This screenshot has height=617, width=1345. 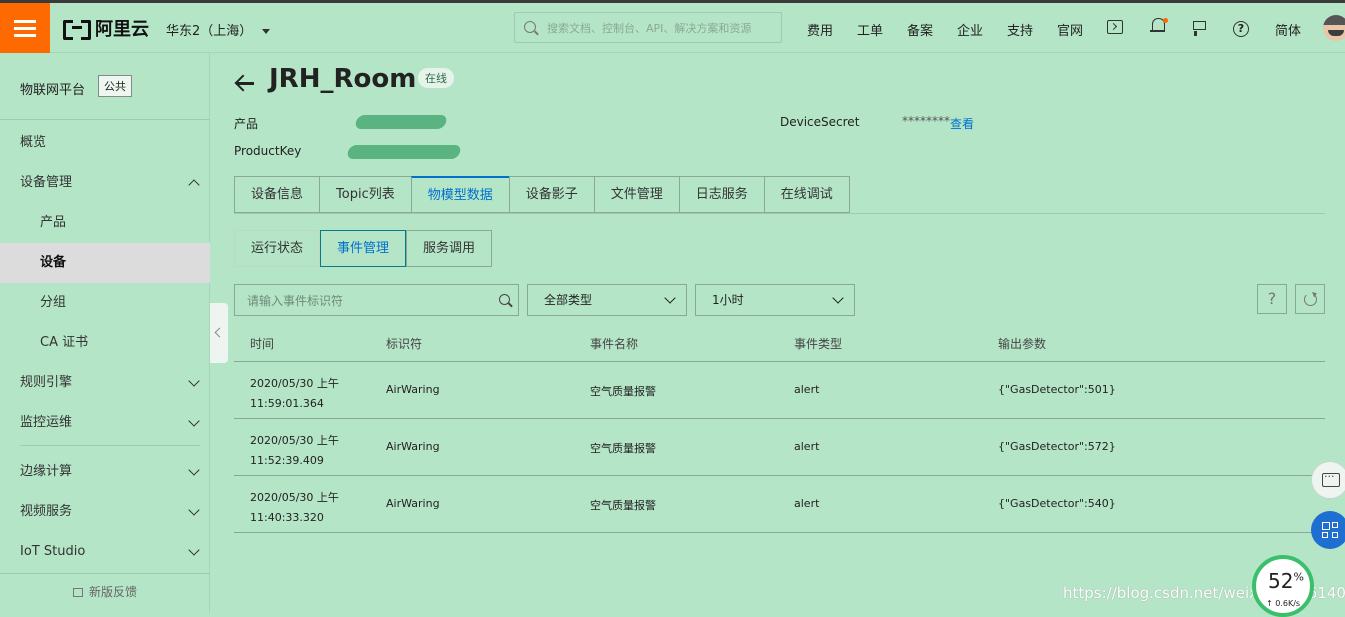 What do you see at coordinates (115, 86) in the screenshot?
I see `instance-badge: 公共` at bounding box center [115, 86].